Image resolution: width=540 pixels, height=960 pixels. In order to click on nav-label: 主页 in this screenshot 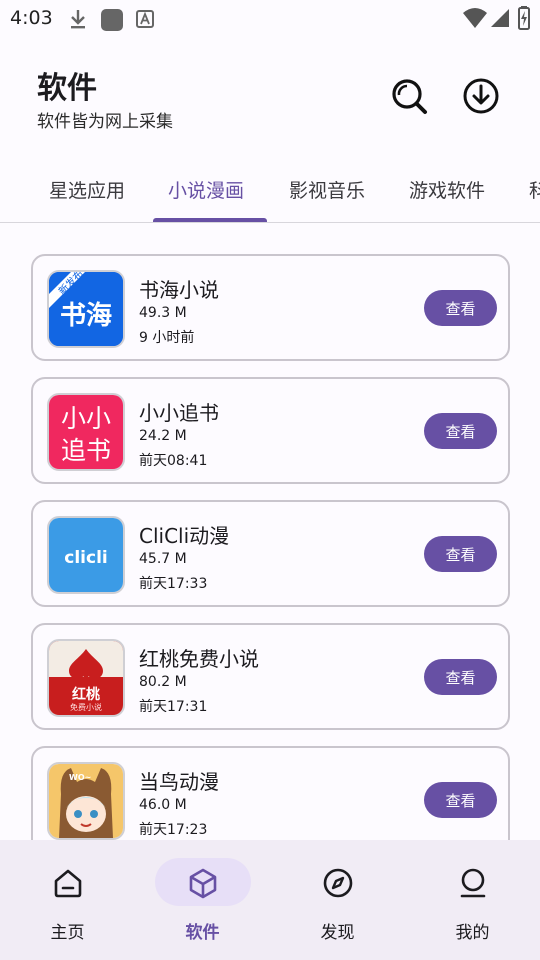, I will do `click(67, 933)`.